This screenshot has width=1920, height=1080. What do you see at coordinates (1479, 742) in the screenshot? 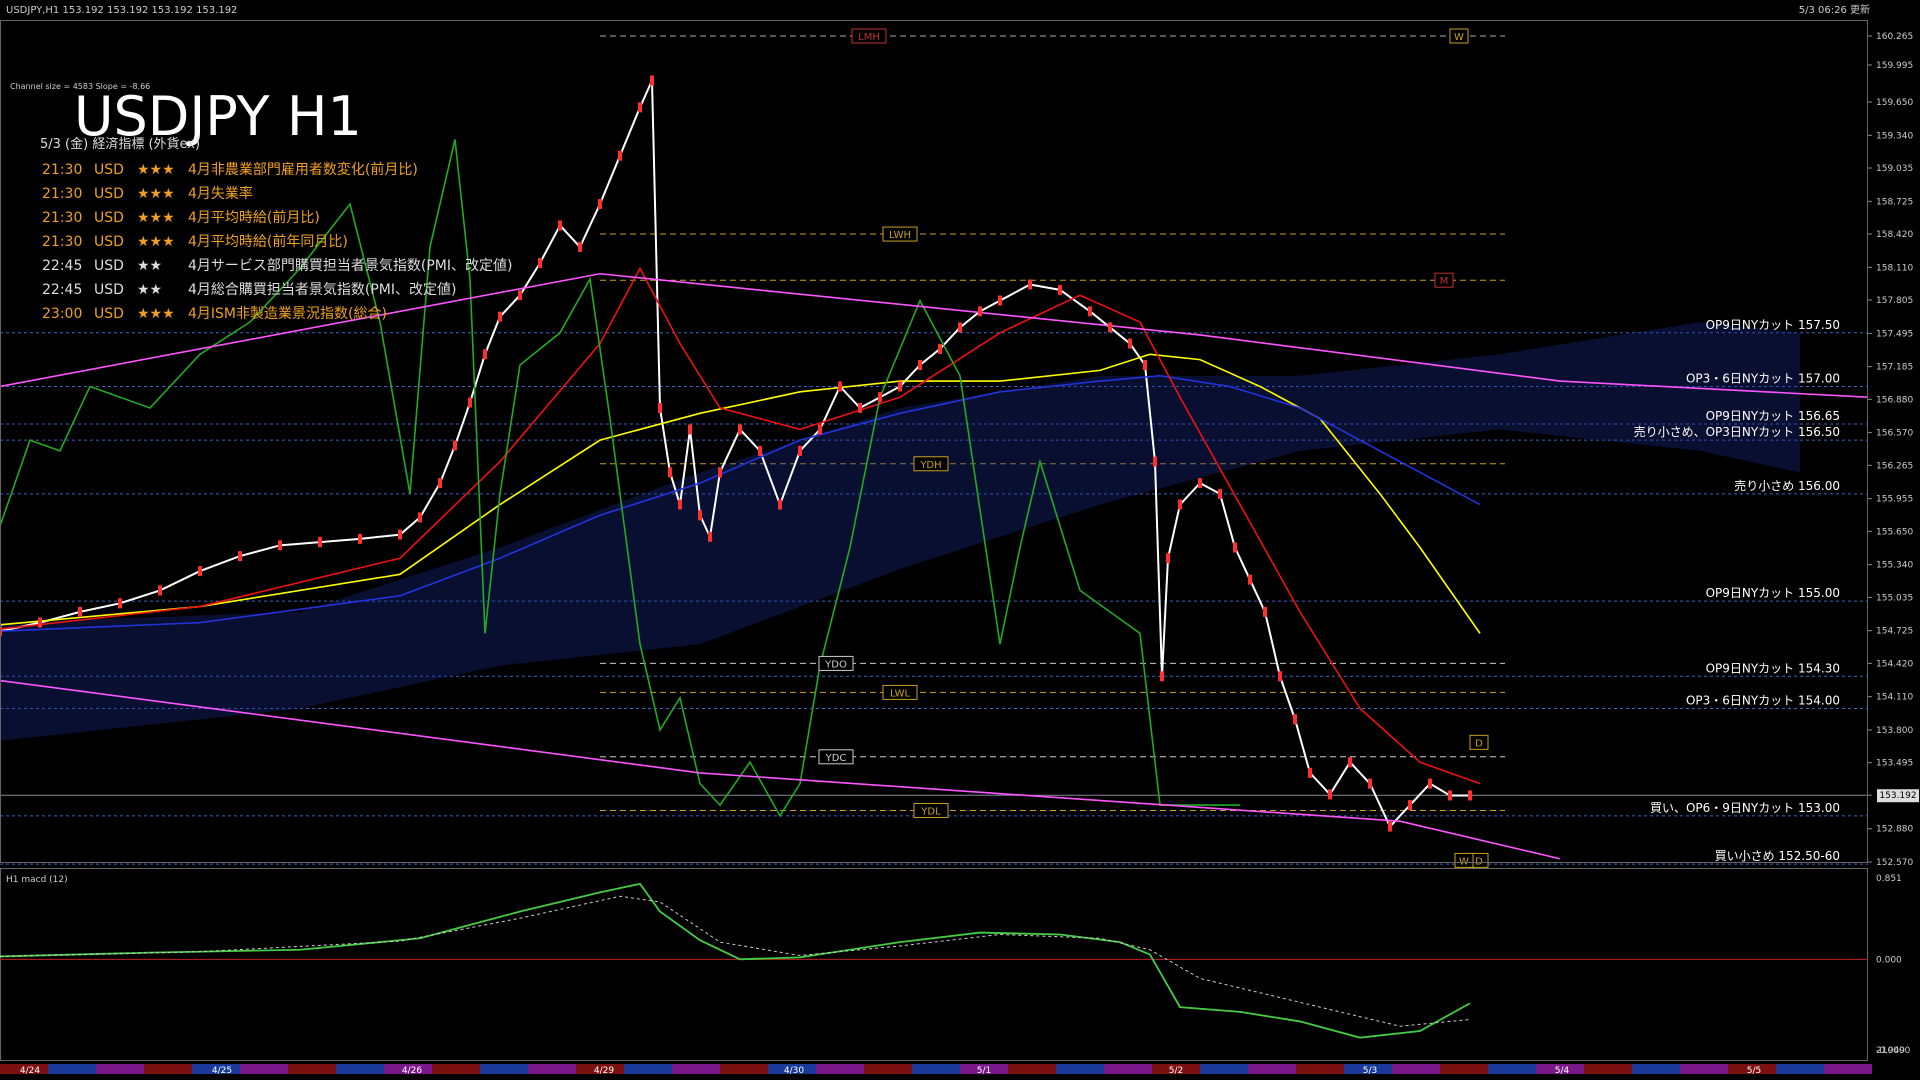
I see `ref-box-d: D` at bounding box center [1479, 742].